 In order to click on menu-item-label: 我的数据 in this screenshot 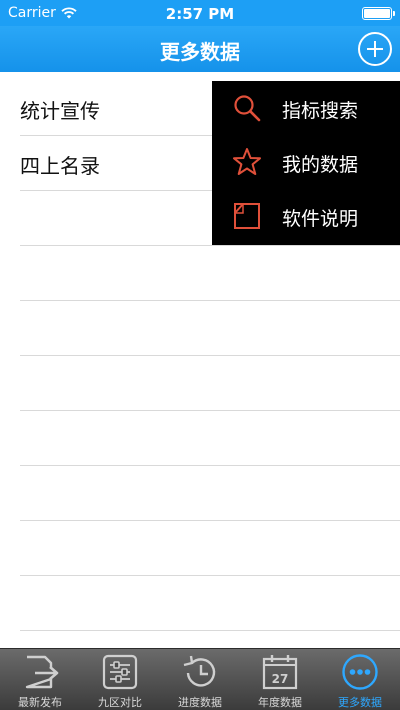, I will do `click(320, 165)`.